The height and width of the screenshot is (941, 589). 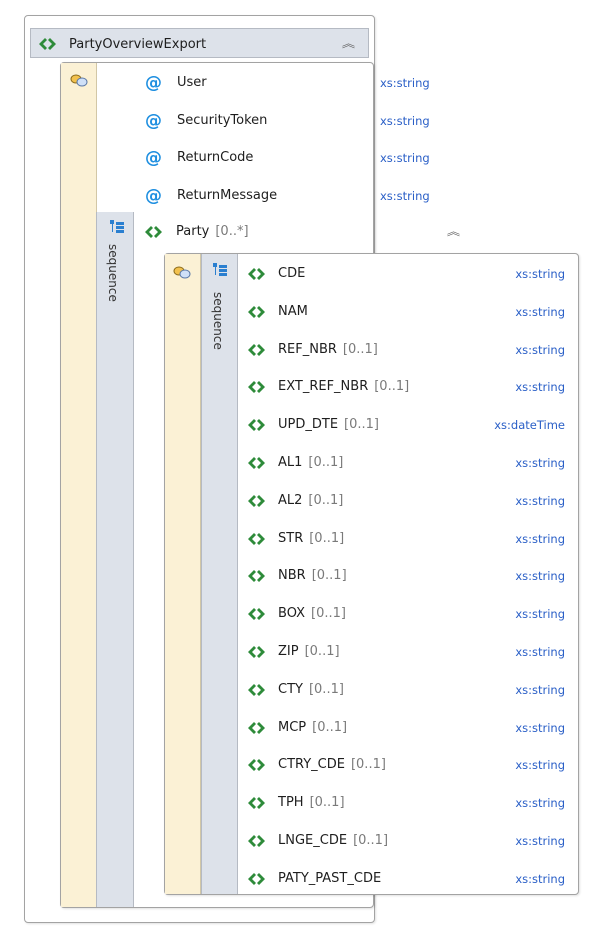 What do you see at coordinates (410, 690) in the screenshot?
I see `element-row: CTY [0..1] xs:string` at bounding box center [410, 690].